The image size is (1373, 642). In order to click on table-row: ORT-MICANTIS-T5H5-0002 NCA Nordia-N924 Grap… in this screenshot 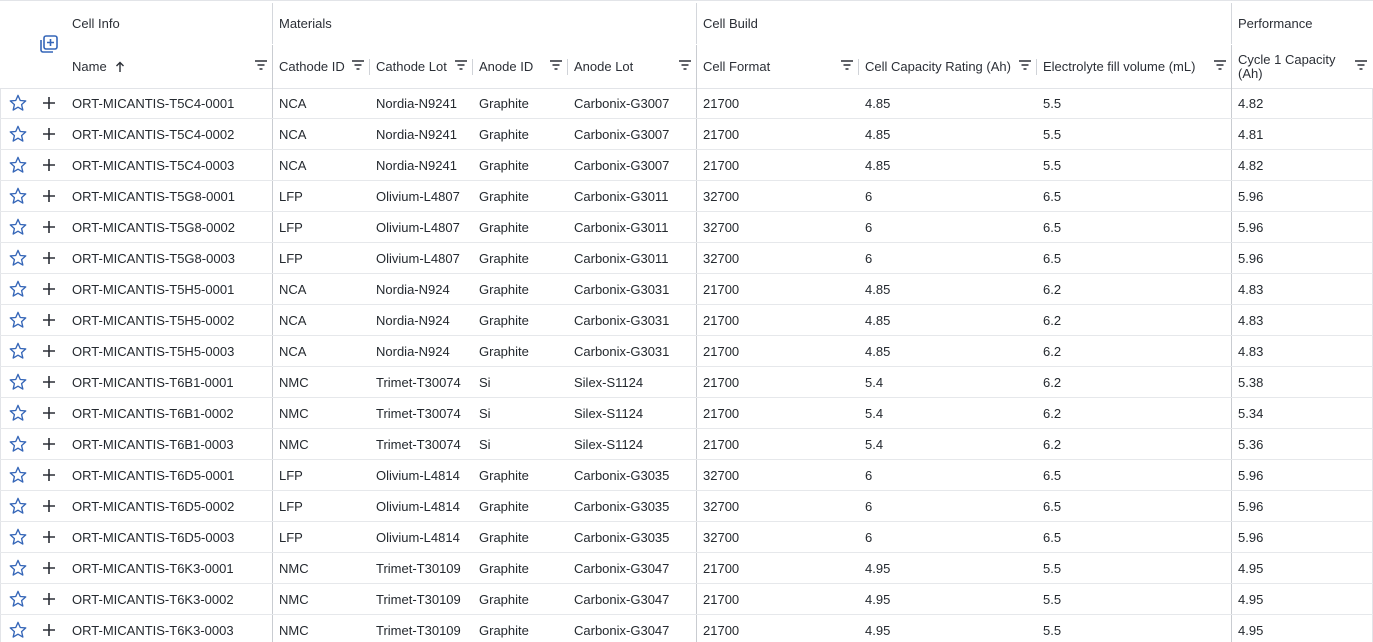, I will do `click(686, 320)`.